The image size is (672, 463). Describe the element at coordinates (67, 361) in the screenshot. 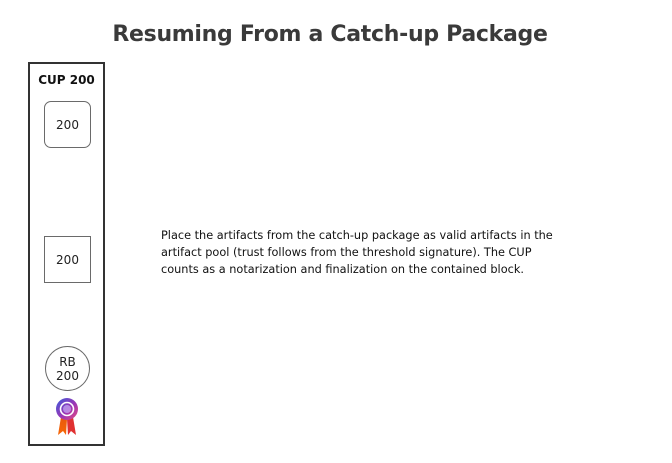

I see `random-beacon-label: RB` at that location.